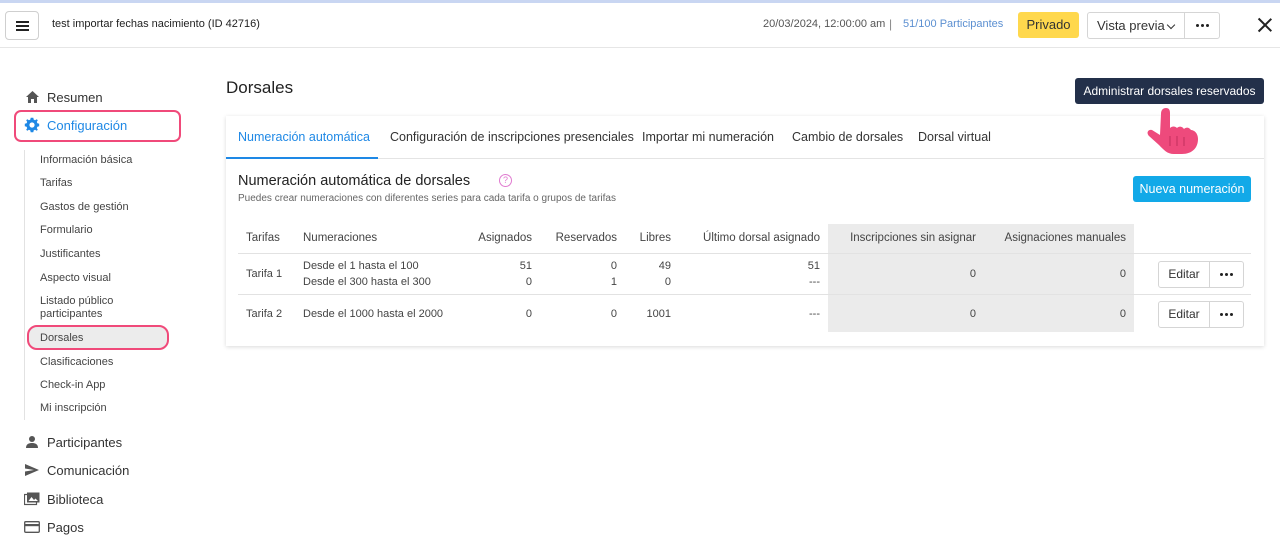 This screenshot has height=552, width=1280. I want to click on tab-cambio-dorsales: Cambio de dorsales, so click(847, 137).